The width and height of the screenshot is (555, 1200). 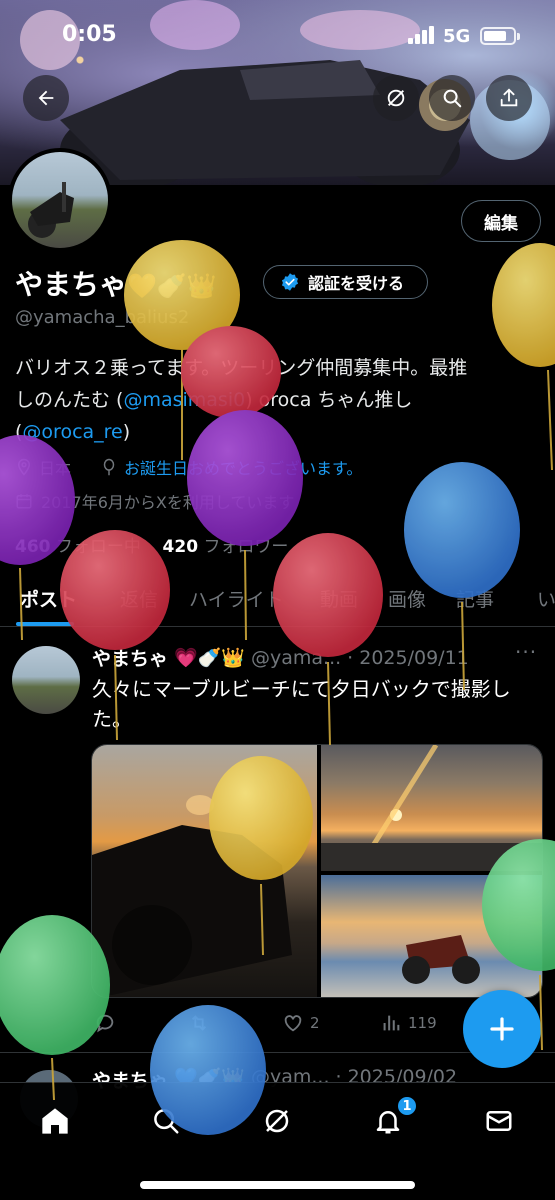 I want to click on following-count: 460, so click(x=33, y=547).